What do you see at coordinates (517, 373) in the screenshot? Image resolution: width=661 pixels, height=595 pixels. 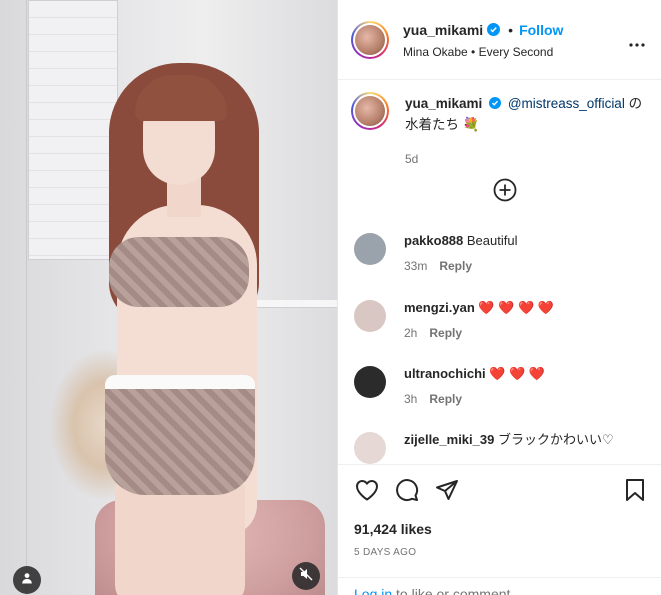 I see `comment-body: ❤️ ❤️ ❤️` at bounding box center [517, 373].